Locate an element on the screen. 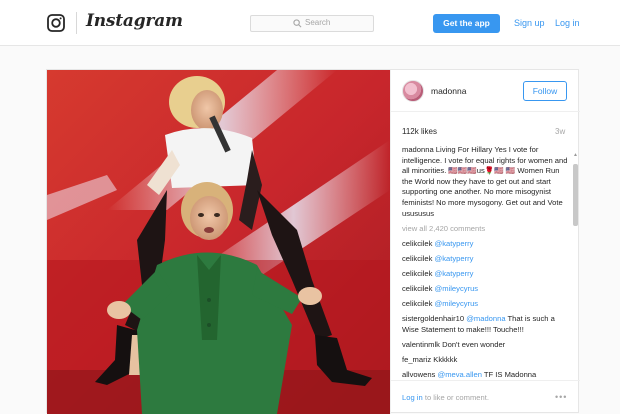 Image resolution: width=620 pixels, height=414 pixels. list-item: fe_mariz Kkkkkk is located at coordinates (486, 360).